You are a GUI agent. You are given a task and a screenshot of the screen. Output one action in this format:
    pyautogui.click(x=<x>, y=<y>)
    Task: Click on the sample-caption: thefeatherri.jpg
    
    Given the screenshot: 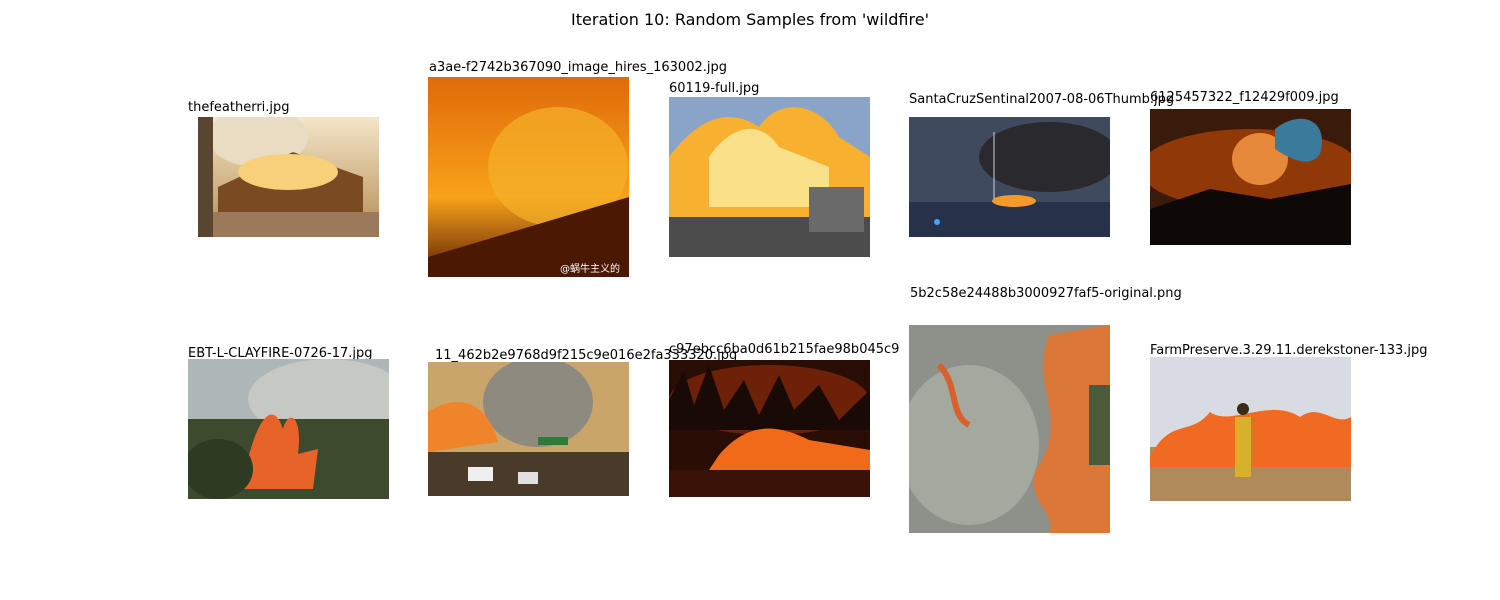 What is the action you would take?
    pyautogui.click(x=239, y=107)
    